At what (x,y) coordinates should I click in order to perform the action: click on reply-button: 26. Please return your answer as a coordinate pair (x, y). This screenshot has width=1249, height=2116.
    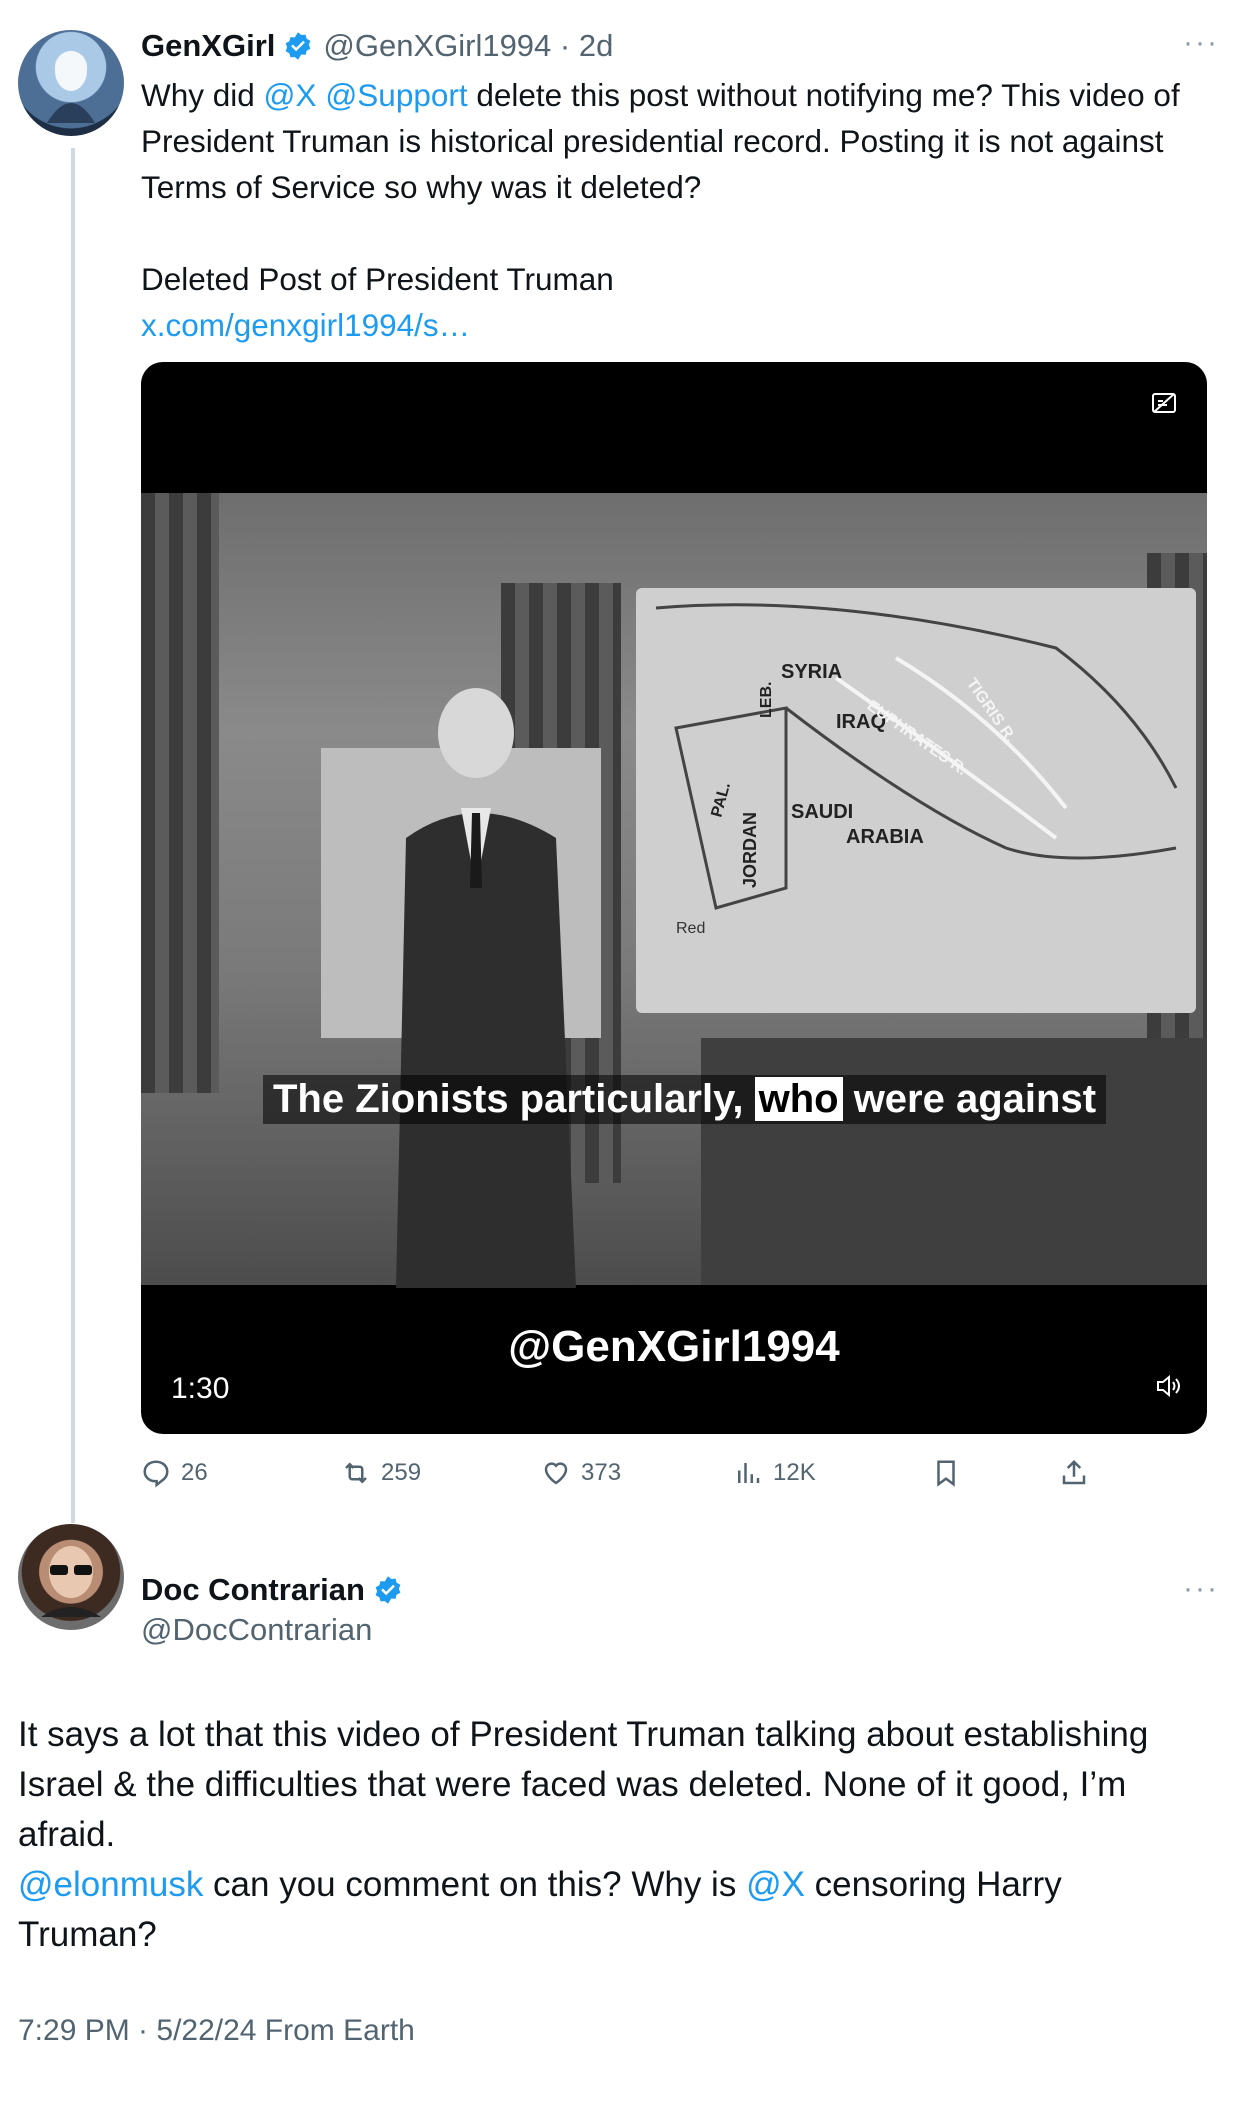
    Looking at the image, I should click on (174, 1473).